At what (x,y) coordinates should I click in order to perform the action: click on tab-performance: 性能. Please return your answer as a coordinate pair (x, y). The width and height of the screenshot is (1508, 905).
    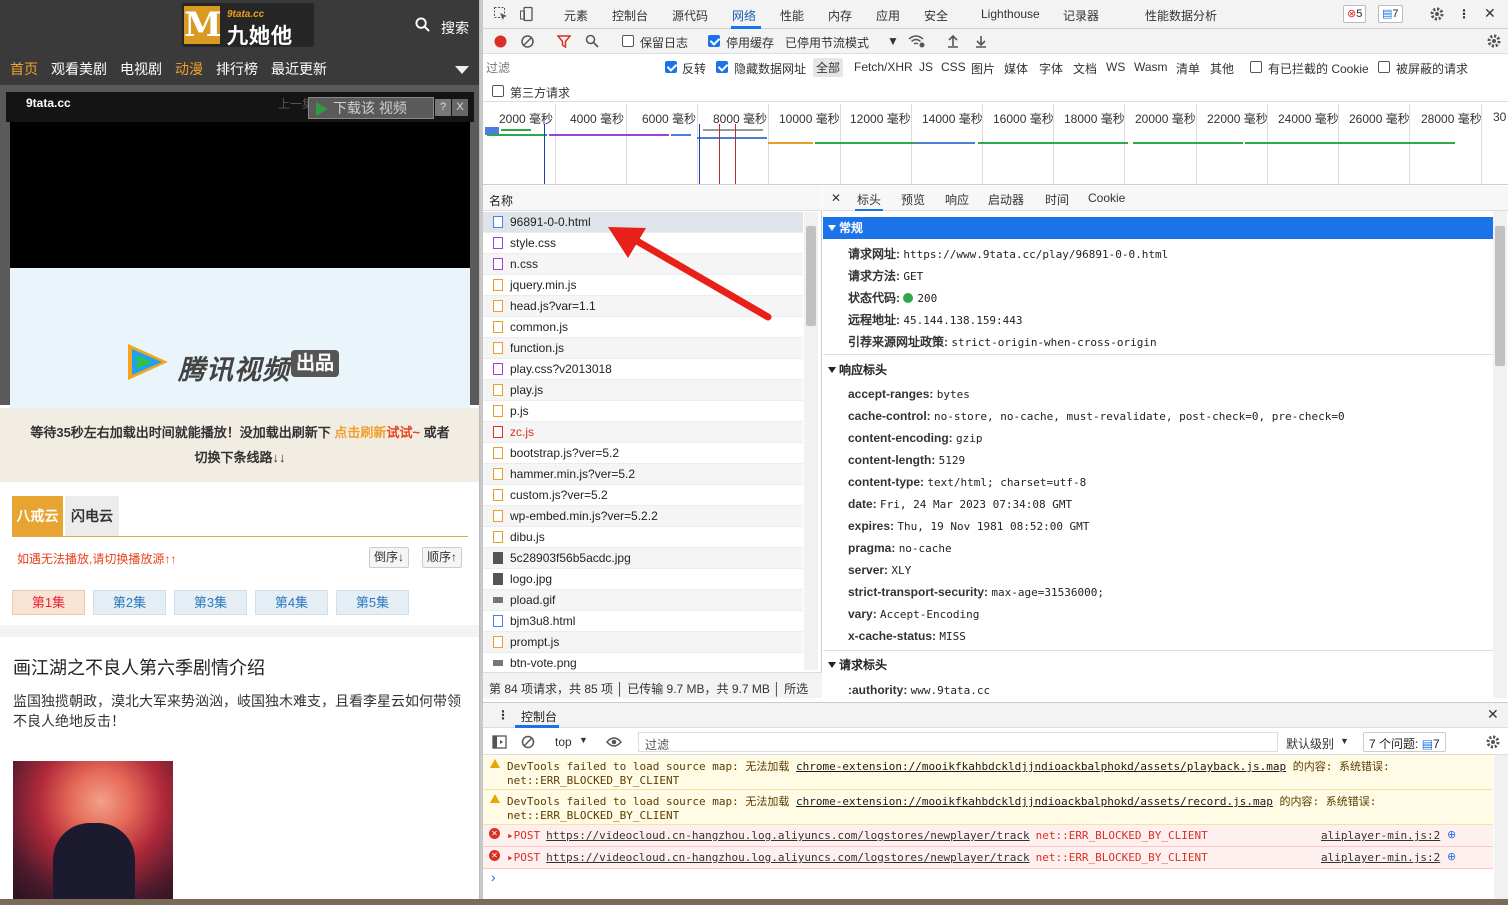
    Looking at the image, I should click on (792, 15).